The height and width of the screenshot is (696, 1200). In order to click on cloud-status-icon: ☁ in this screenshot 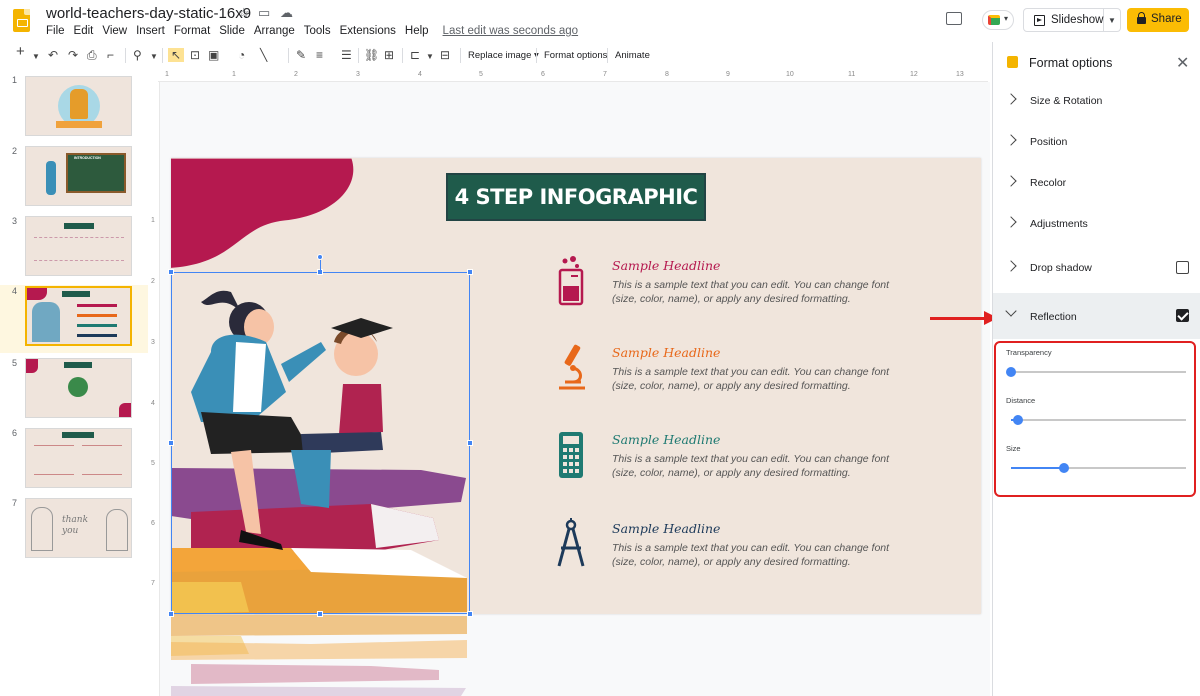, I will do `click(286, 13)`.